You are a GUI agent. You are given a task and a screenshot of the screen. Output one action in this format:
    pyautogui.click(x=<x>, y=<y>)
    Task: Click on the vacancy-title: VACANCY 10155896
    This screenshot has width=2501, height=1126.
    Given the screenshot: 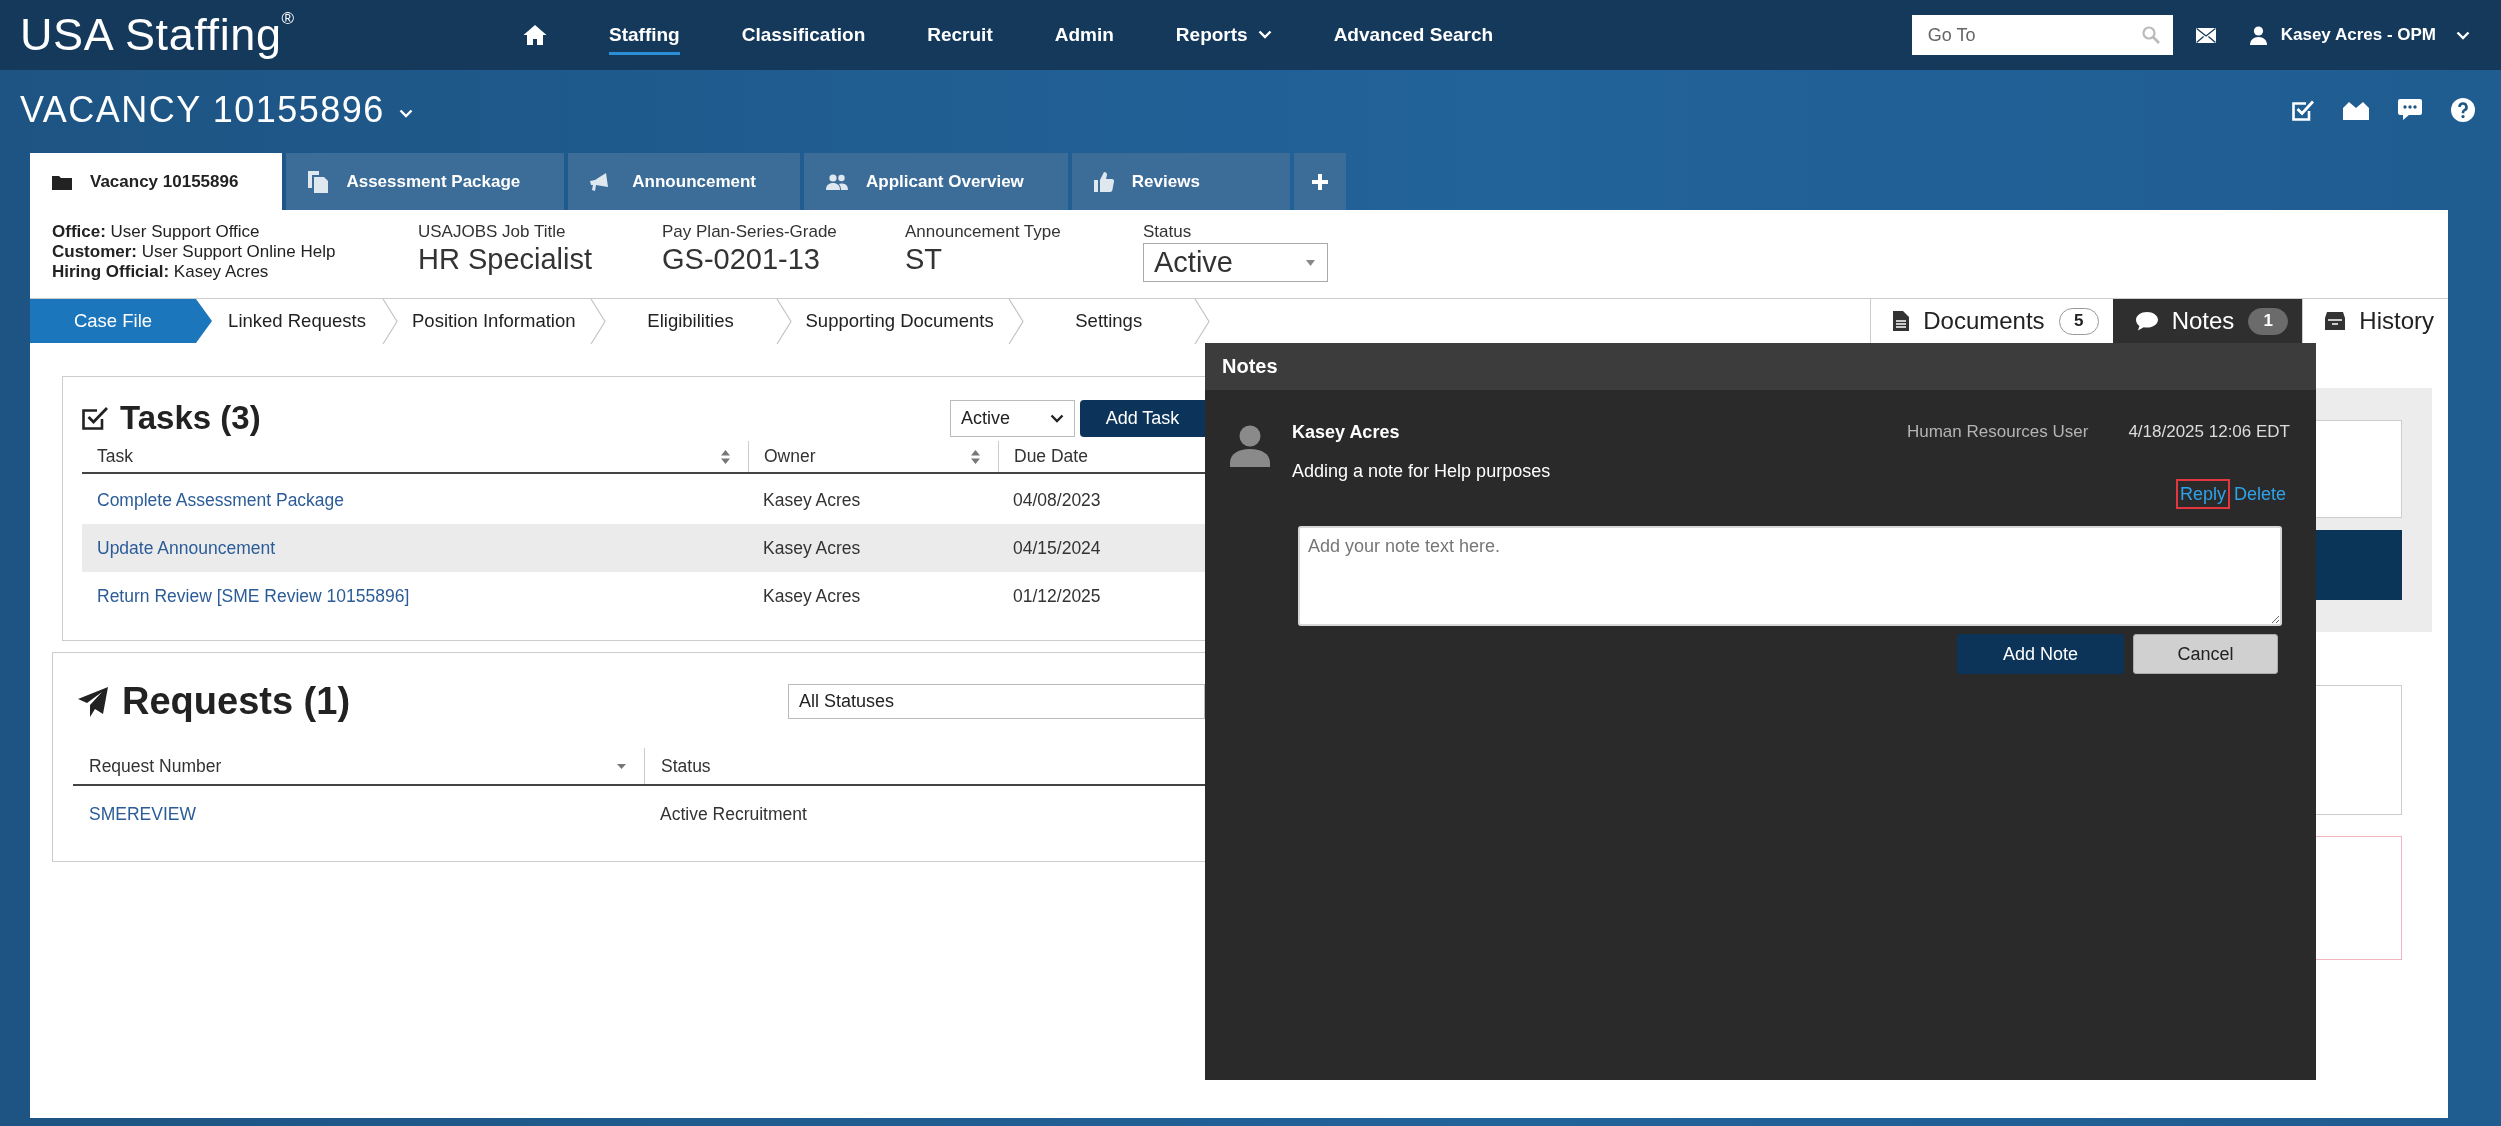 What is the action you would take?
    pyautogui.click(x=202, y=110)
    